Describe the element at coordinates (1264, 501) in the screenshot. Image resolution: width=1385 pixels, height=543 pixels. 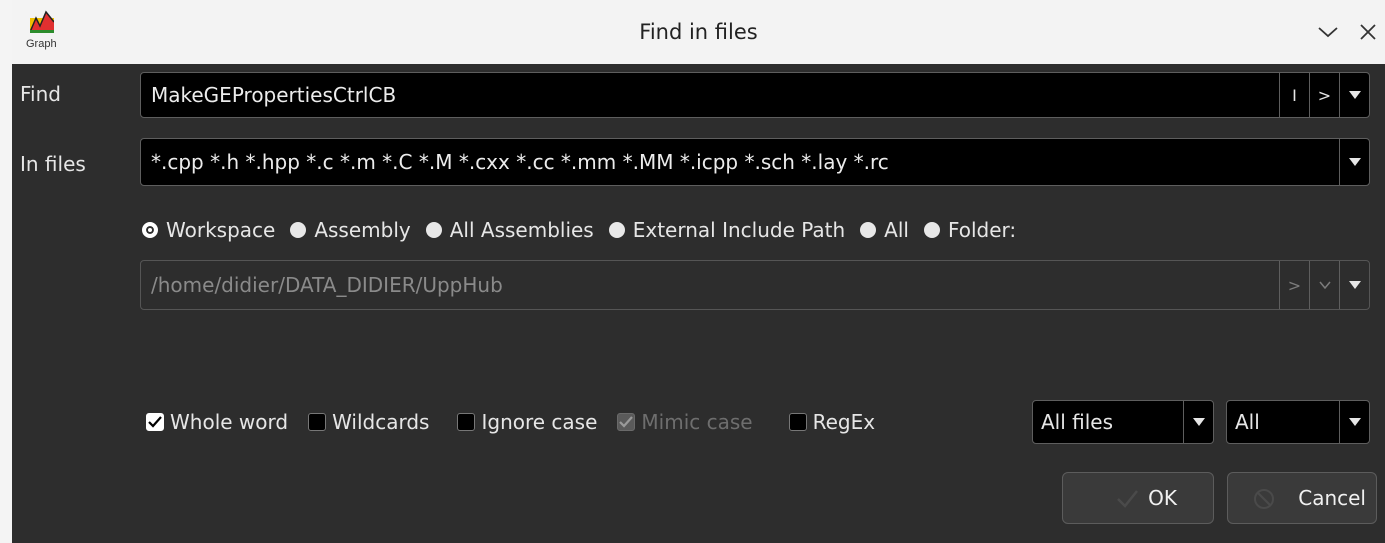
I see `cancel-icon` at that location.